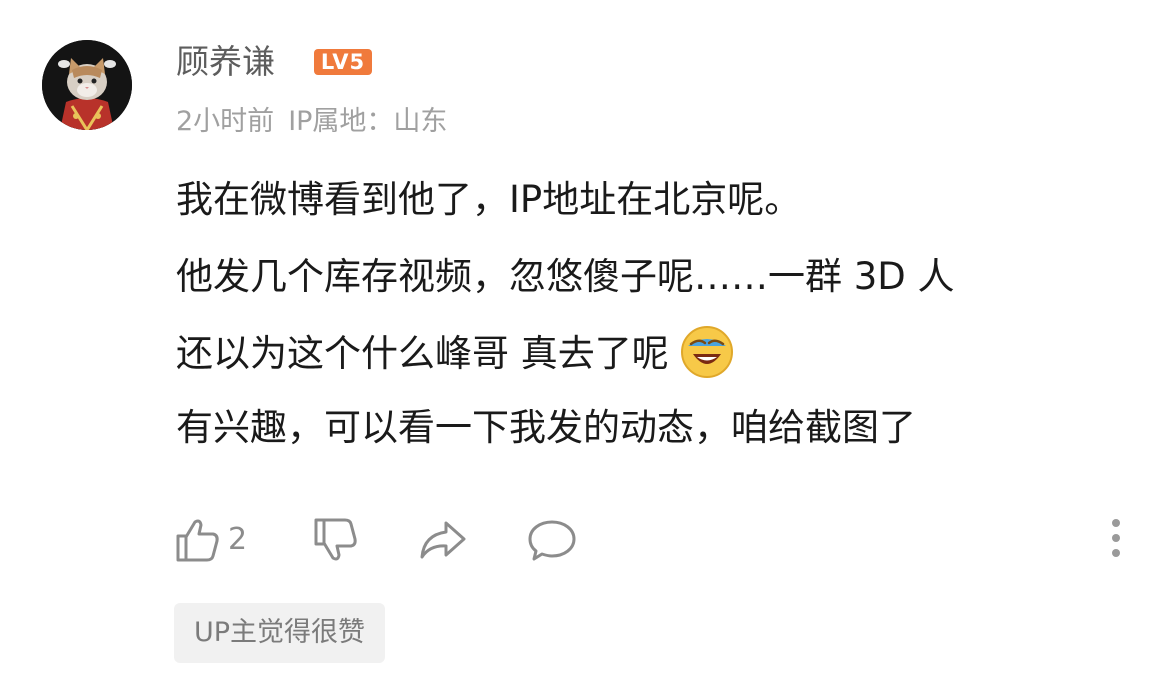 This screenshot has width=1170, height=685. I want to click on dislike-button, so click(335, 540).